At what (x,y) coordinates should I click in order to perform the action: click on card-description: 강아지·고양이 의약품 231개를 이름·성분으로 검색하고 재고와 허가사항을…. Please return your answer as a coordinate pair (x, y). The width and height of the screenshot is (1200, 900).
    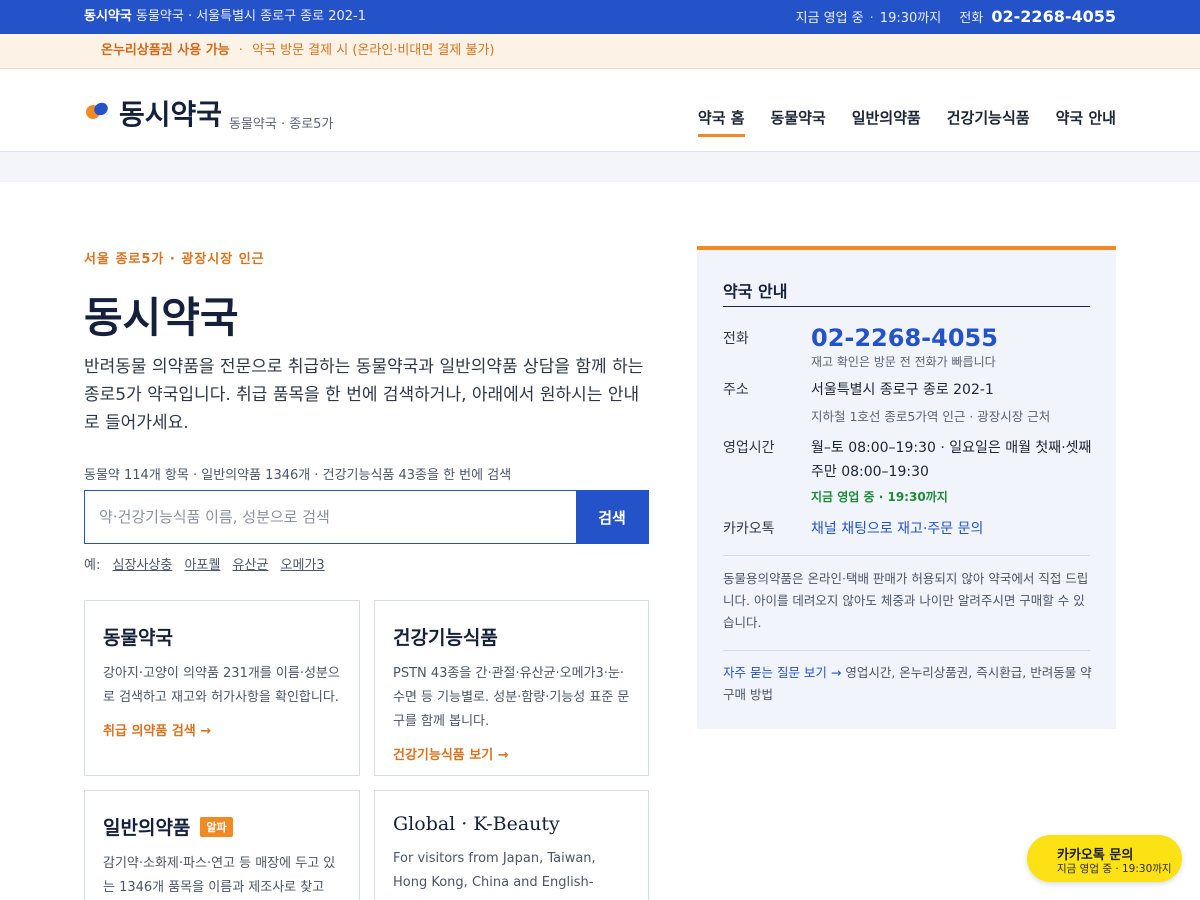
    Looking at the image, I should click on (221, 685).